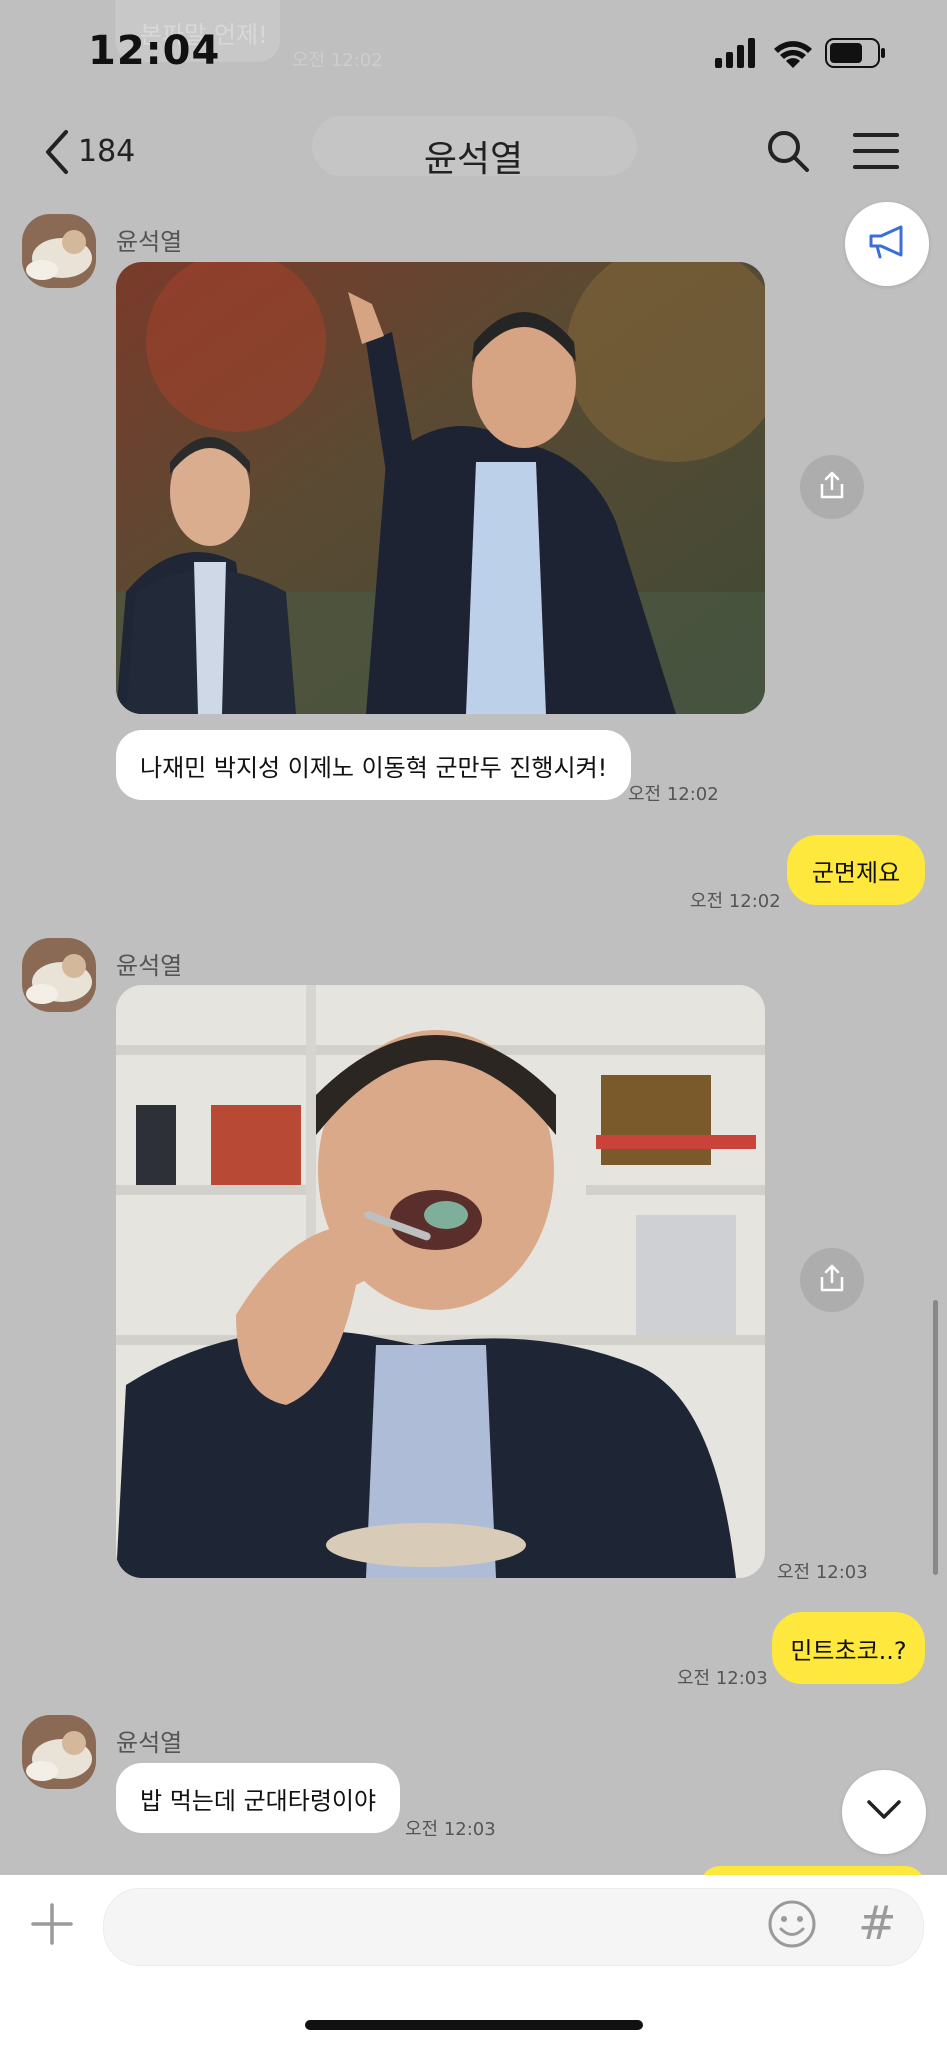 The width and height of the screenshot is (947, 2048). I want to click on message-text: 밥 먹는데 군대타령이야, so click(258, 1800).